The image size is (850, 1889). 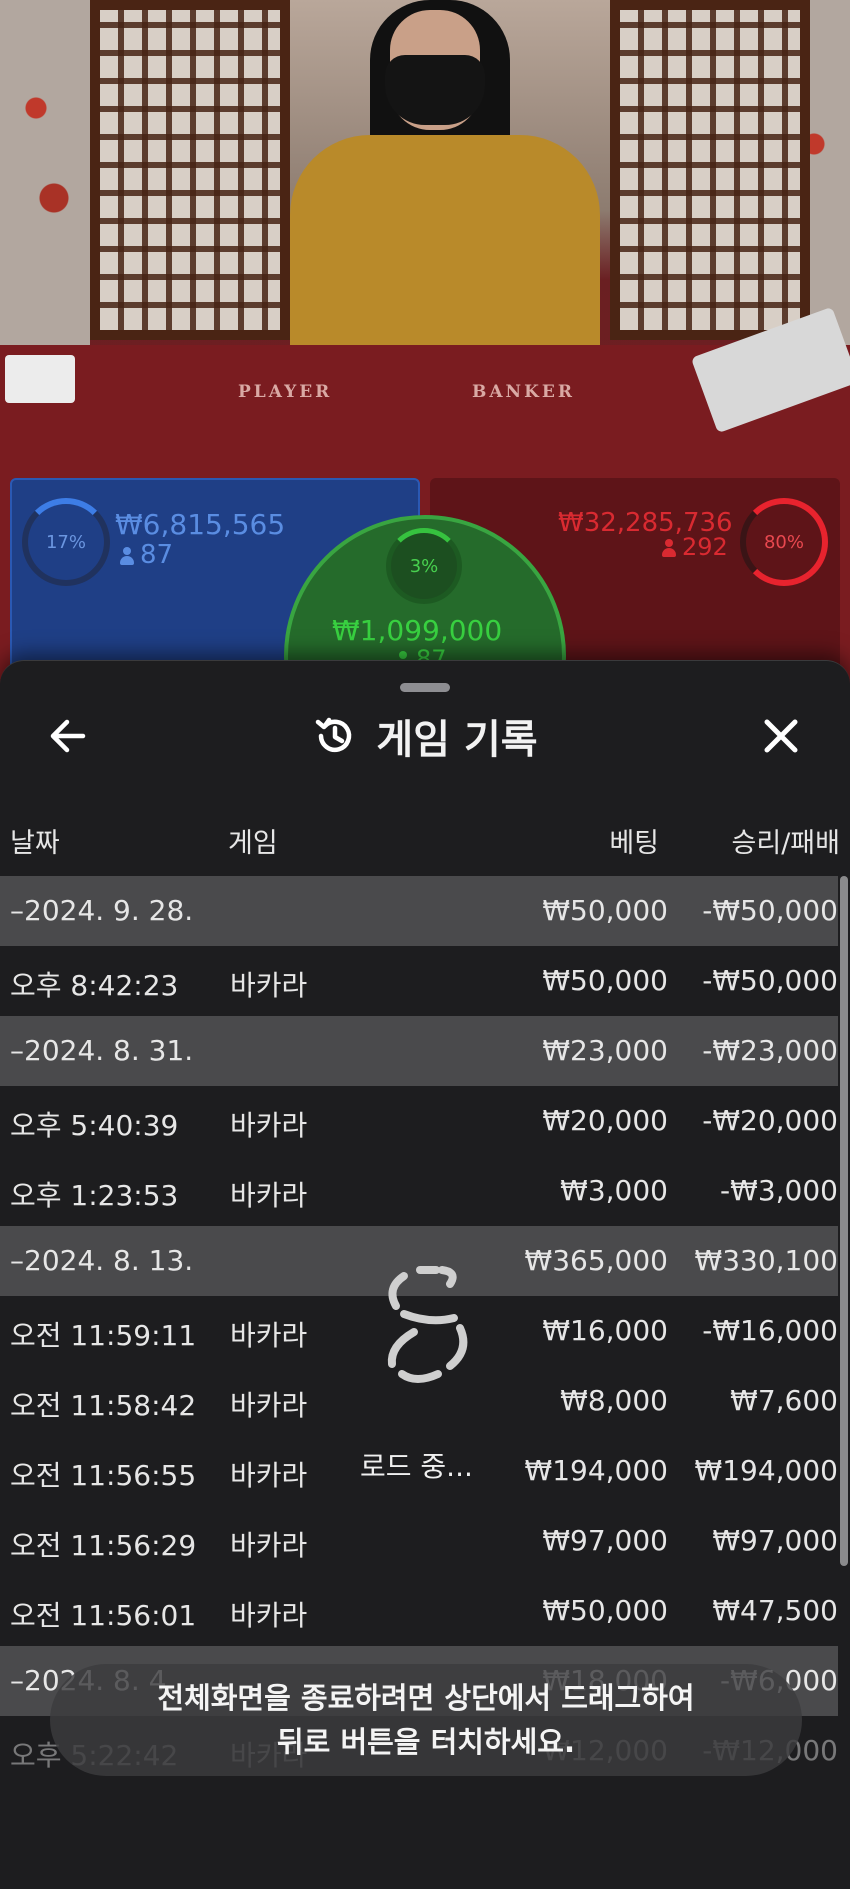 I want to click on cell-date: 오전 11:58:42, so click(x=103, y=1405).